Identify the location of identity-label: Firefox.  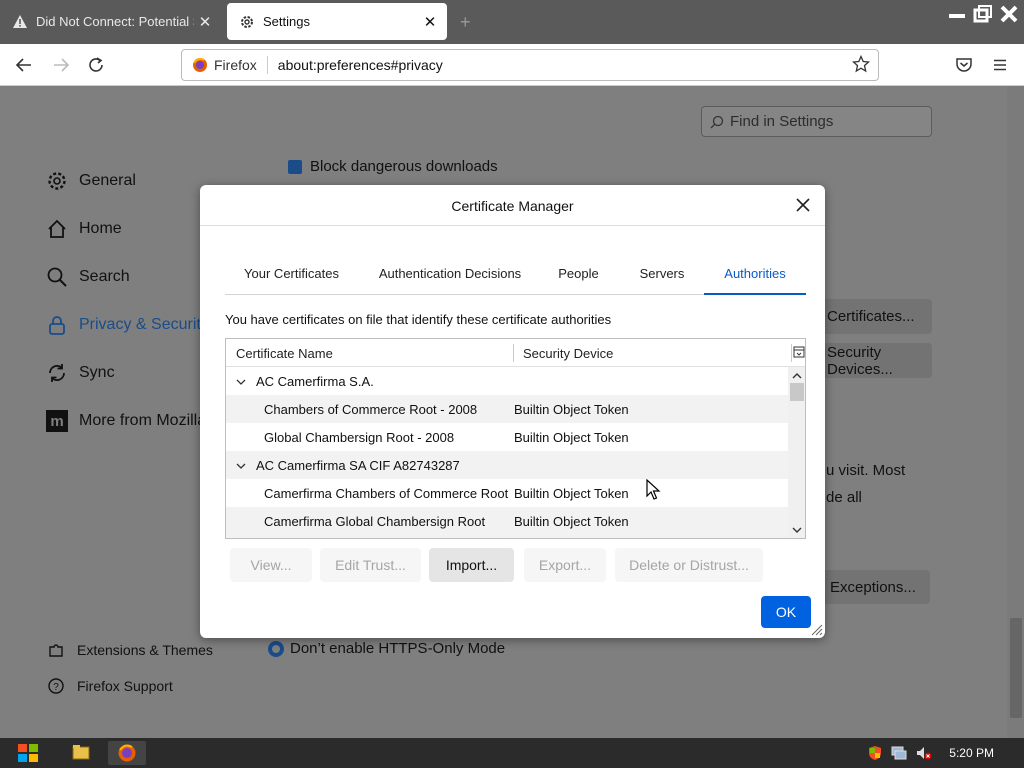
(235, 65).